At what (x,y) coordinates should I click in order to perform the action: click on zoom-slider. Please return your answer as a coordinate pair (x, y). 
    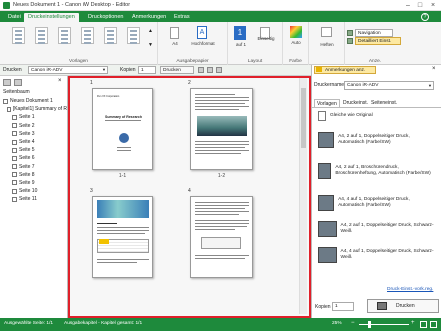
    Looking at the image, I should click on (384, 324).